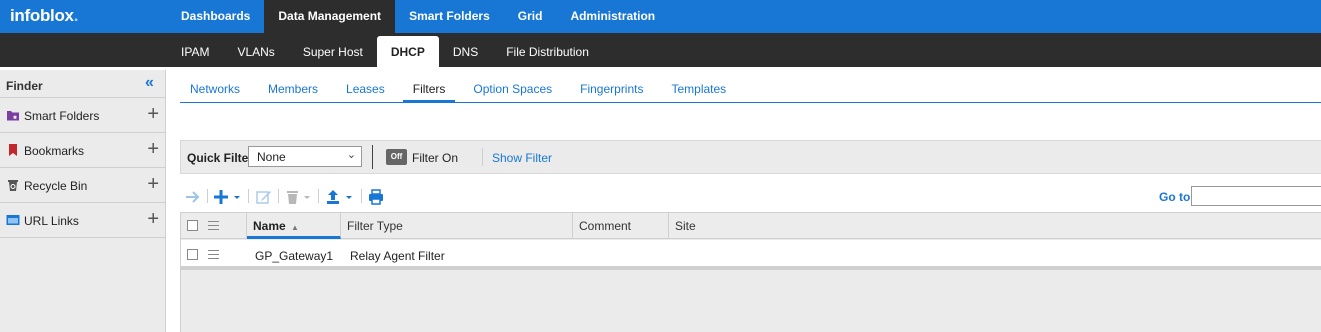  What do you see at coordinates (82, 220) in the screenshot?
I see `finder-item-url-links: URL Links +` at bounding box center [82, 220].